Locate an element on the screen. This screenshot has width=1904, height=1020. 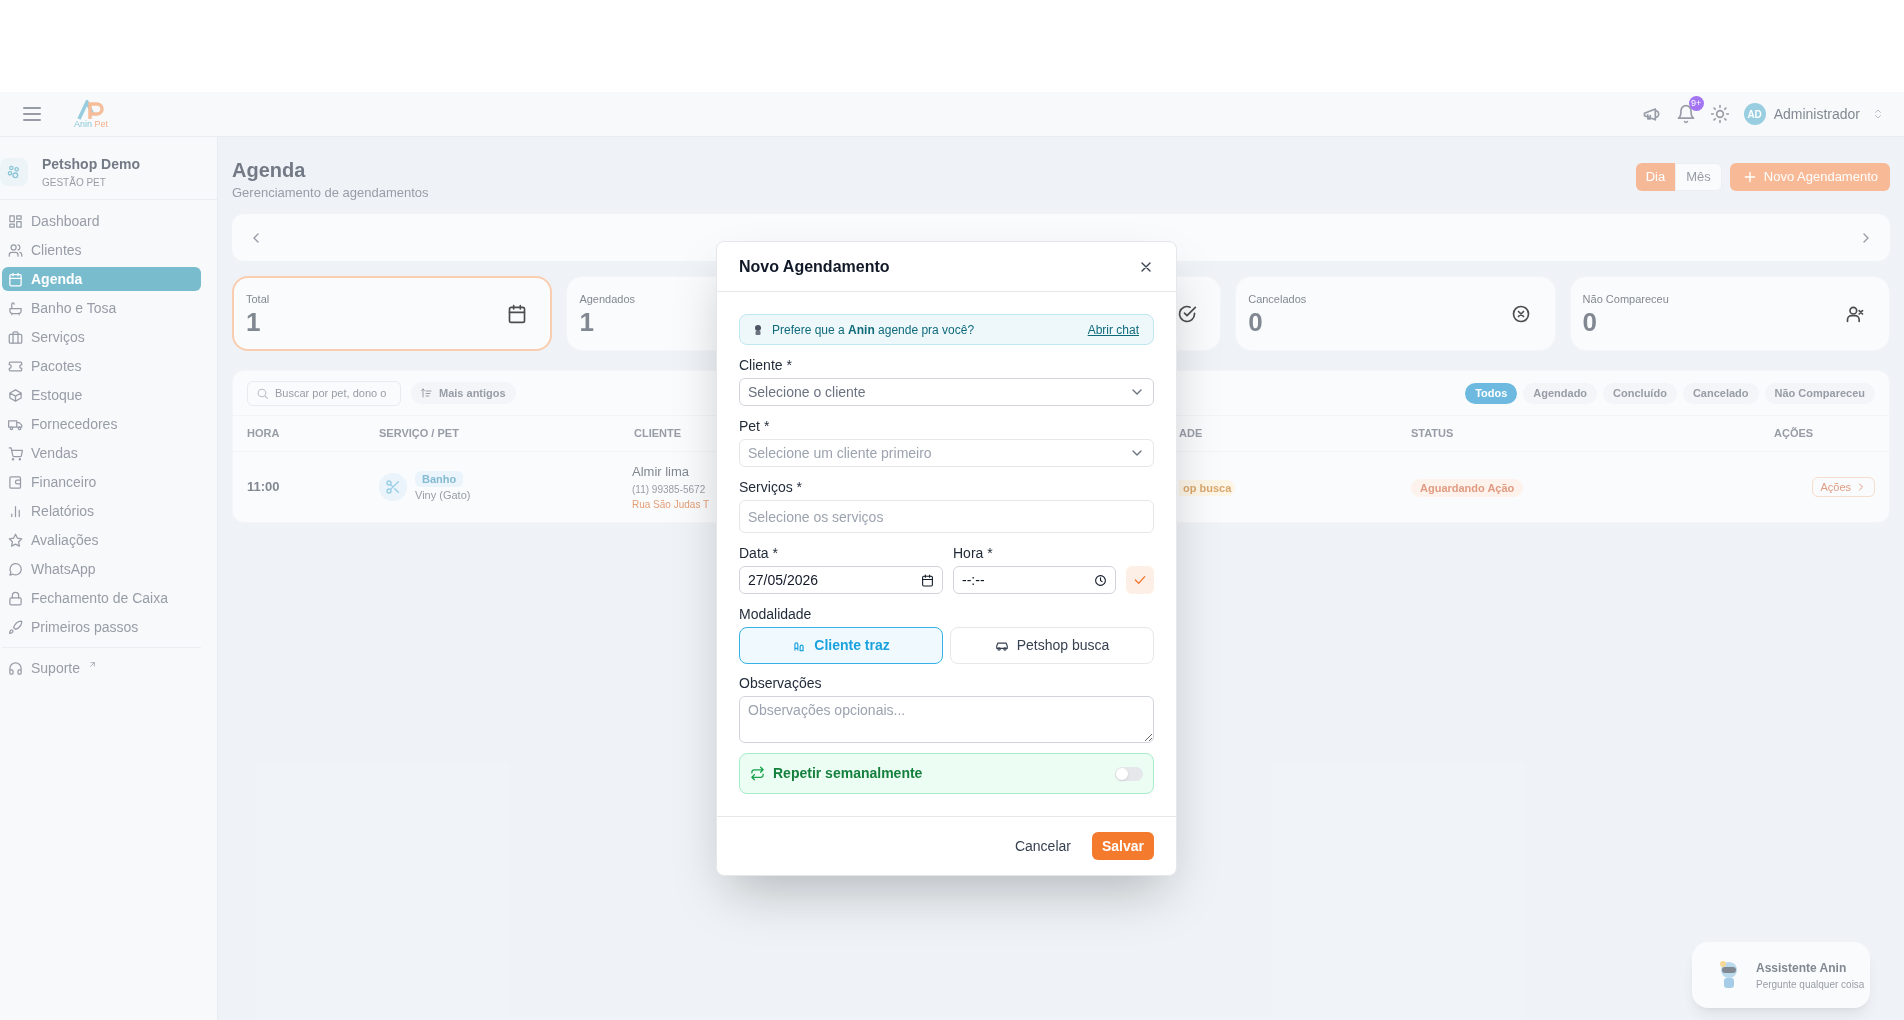
date-field: 27/05/2026 is located at coordinates (841, 580).